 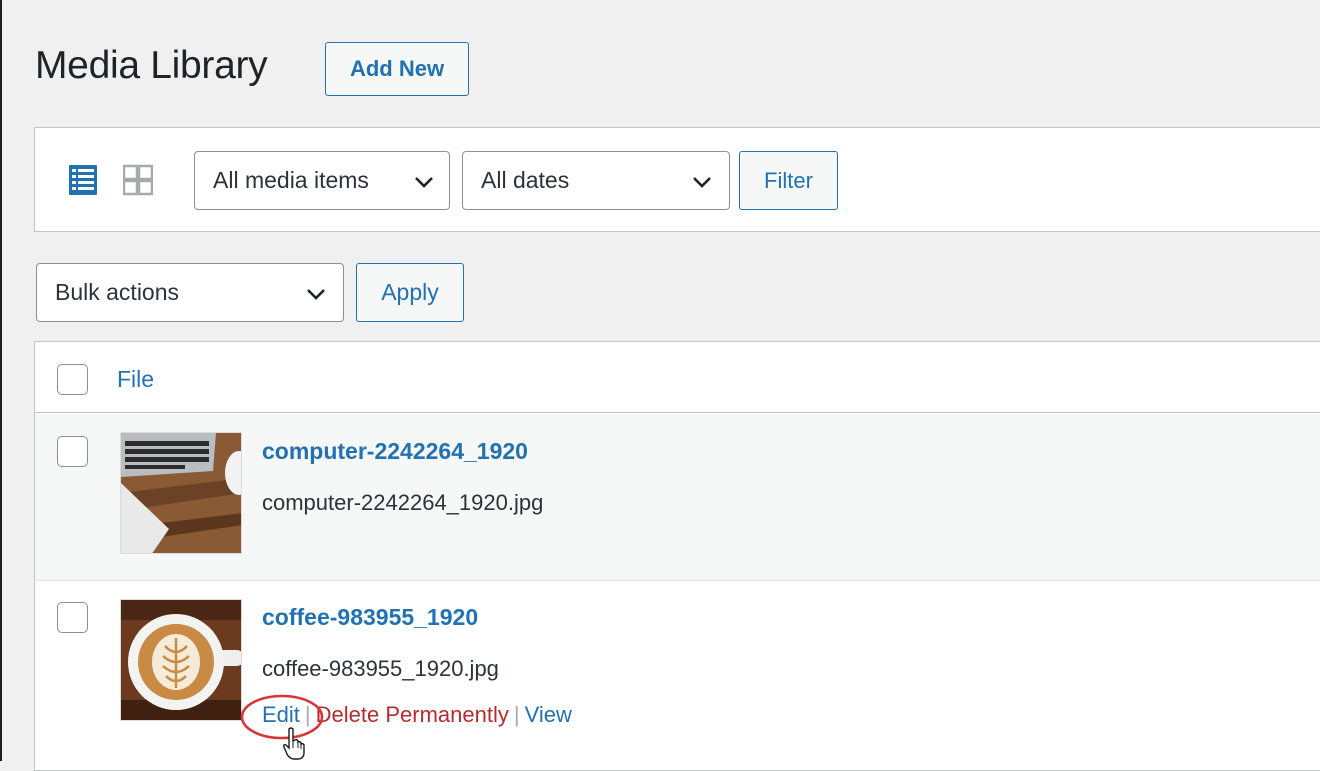 I want to click on table-header, so click(x=677, y=377).